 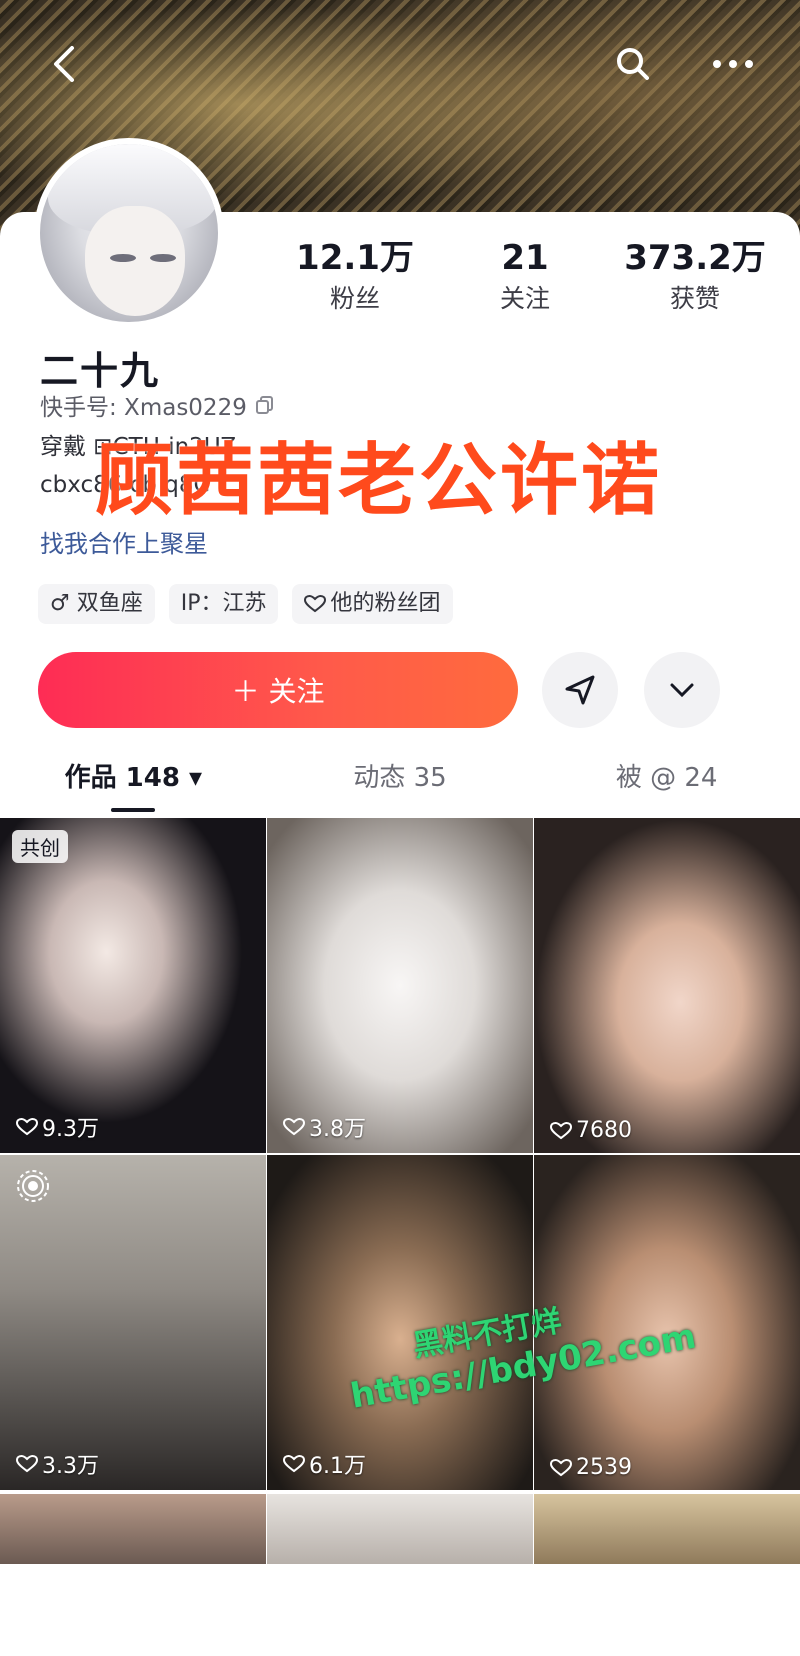 I want to click on like-count-value: 2539, so click(x=604, y=1467).